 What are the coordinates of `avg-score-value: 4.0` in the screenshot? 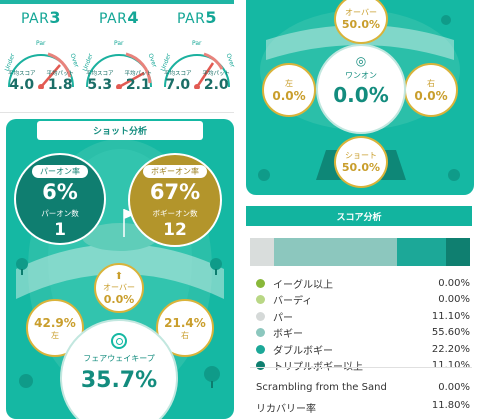 It's located at (22, 85).